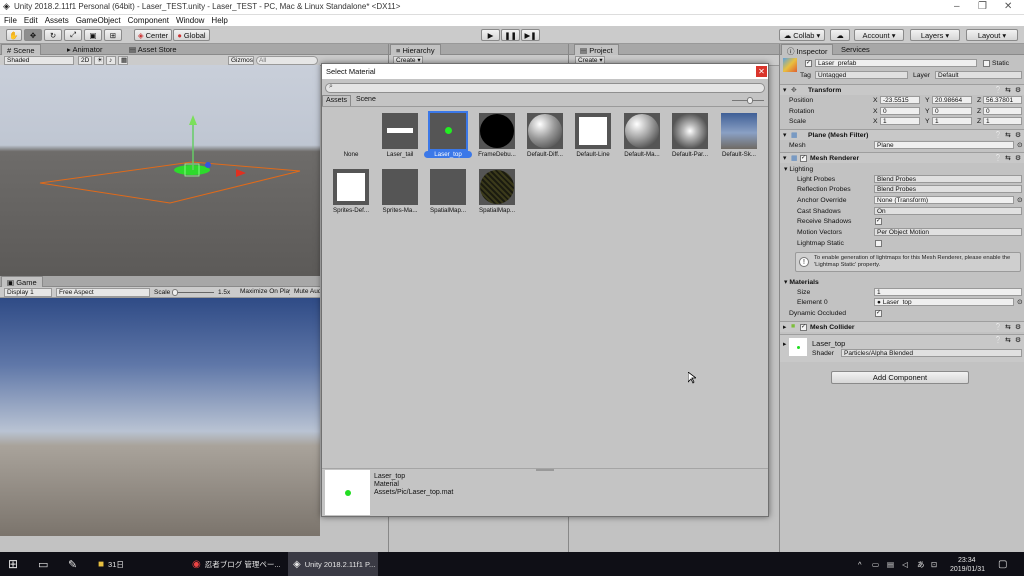 This screenshot has height=576, width=1024. Describe the element at coordinates (784, 344) in the screenshot. I see `collapse-icon: ▸` at that location.